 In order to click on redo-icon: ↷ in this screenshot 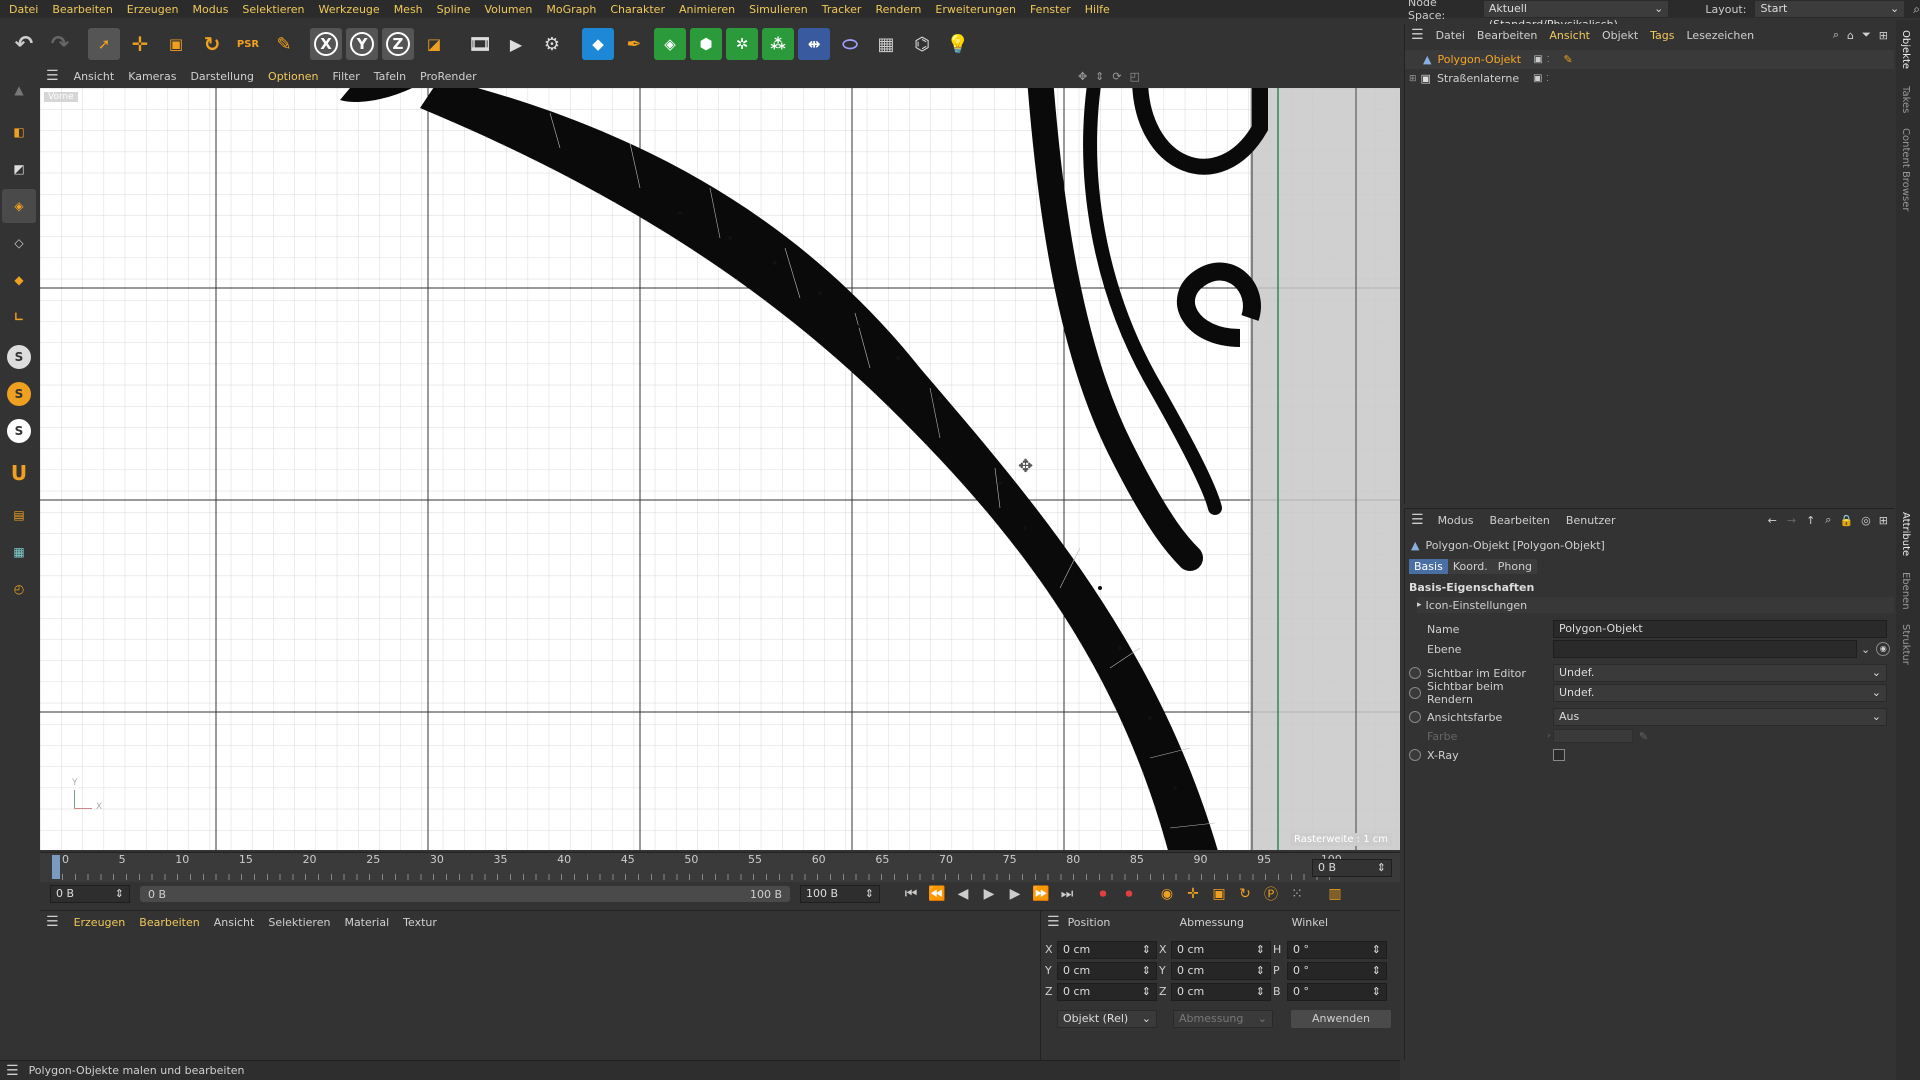, I will do `click(60, 44)`.